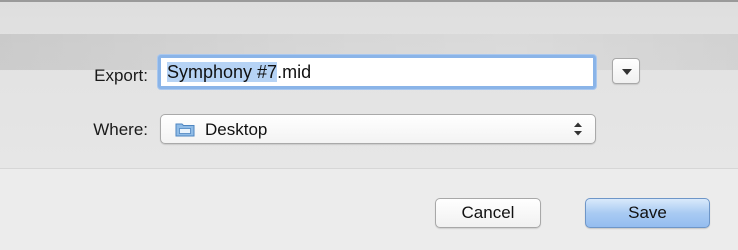  Describe the element at coordinates (236, 129) in the screenshot. I see `location-label: Desktop` at that location.